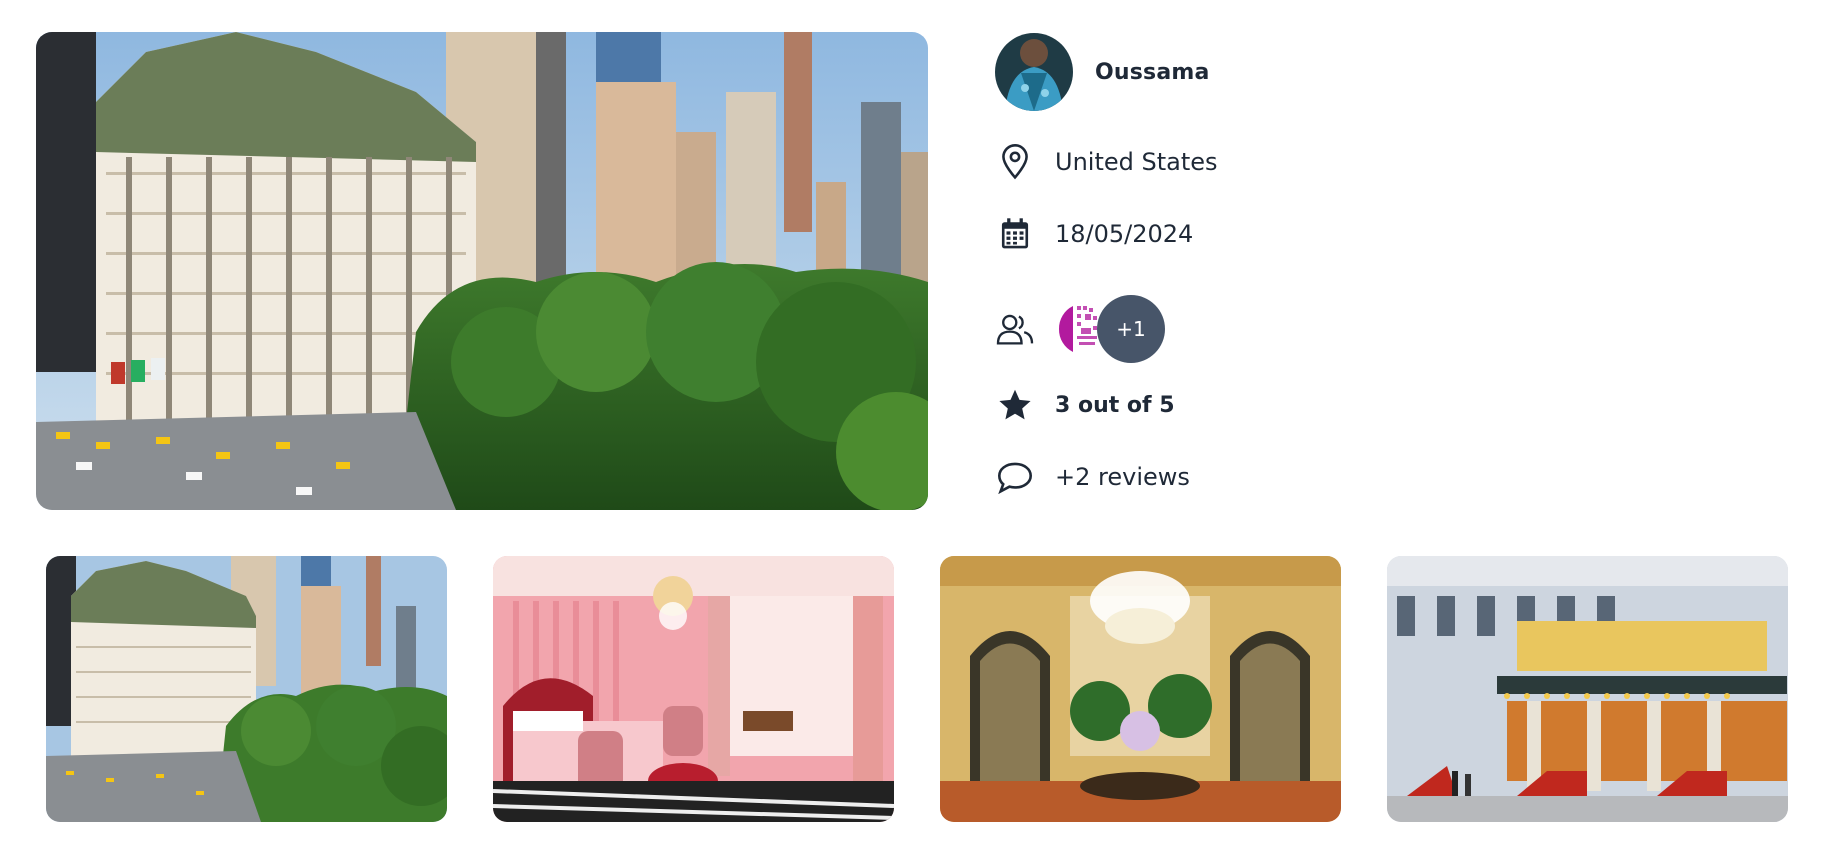 The image size is (1831, 854). I want to click on map-pin-icon, so click(1015, 162).